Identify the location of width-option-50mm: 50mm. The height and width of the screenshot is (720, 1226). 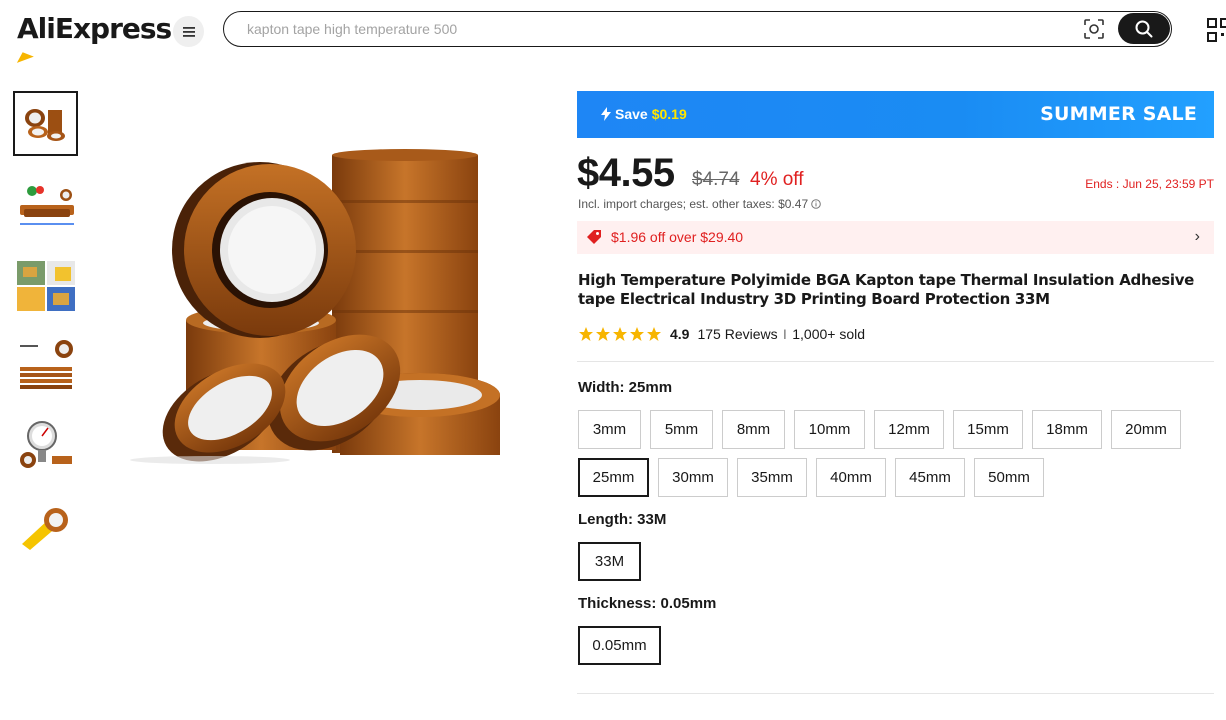
(1009, 477).